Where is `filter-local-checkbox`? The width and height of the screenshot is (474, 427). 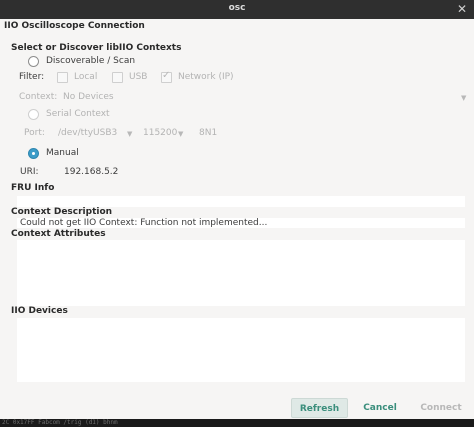 filter-local-checkbox is located at coordinates (62, 77).